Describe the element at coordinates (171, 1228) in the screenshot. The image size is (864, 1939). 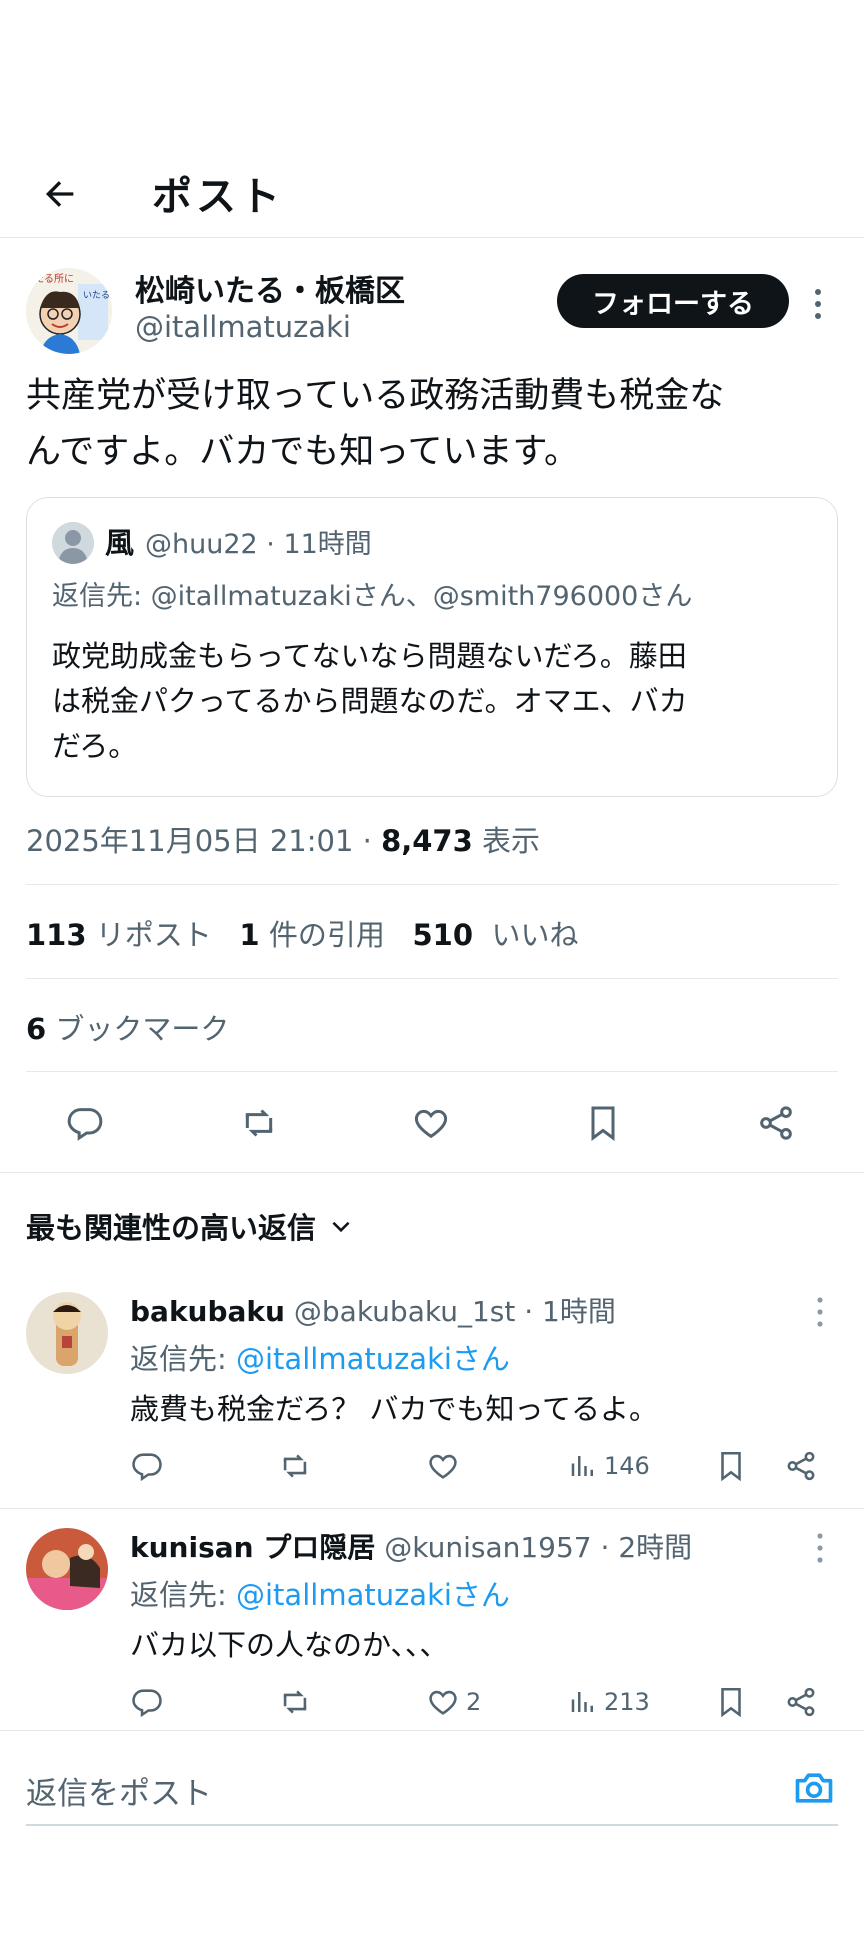
I see `sort-label: 最も関連性の高い返信` at that location.